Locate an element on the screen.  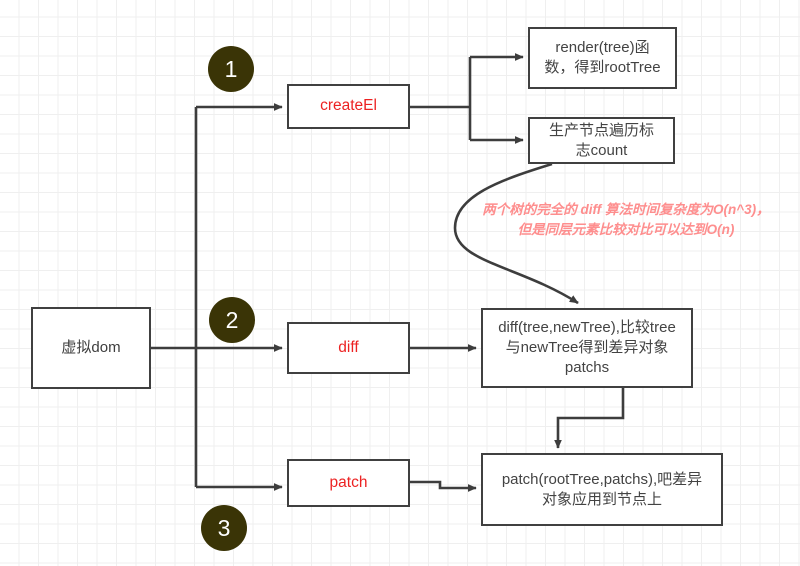
node-patch-description: patch(rootTree,patchs),吧差异 对象应用到节点上 is located at coordinates (602, 489).